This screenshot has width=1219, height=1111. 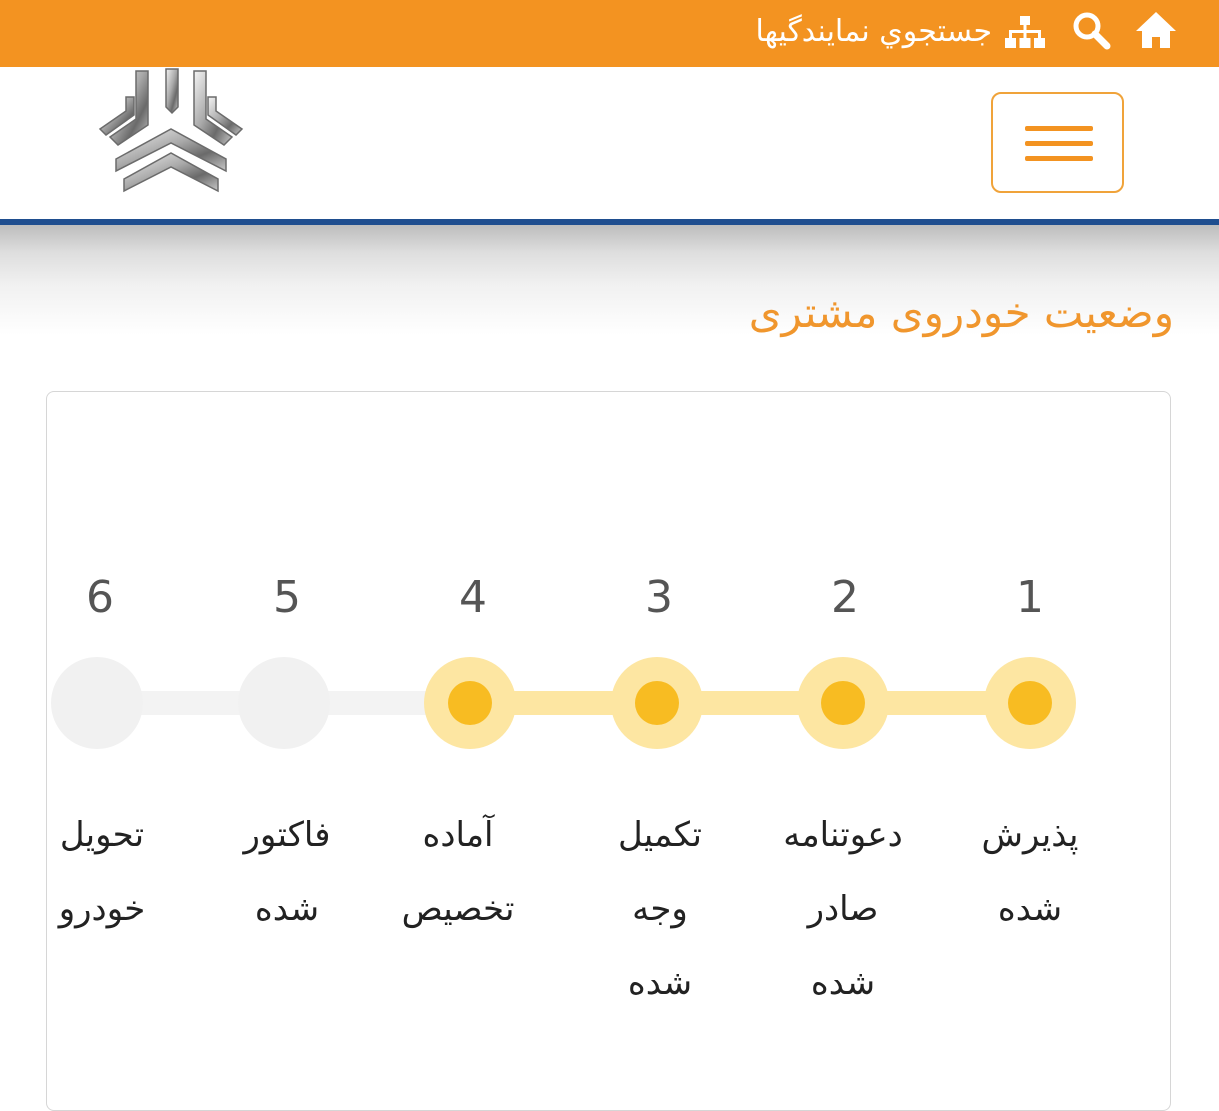 I want to click on step-label-line: خودرو, so click(x=102, y=909).